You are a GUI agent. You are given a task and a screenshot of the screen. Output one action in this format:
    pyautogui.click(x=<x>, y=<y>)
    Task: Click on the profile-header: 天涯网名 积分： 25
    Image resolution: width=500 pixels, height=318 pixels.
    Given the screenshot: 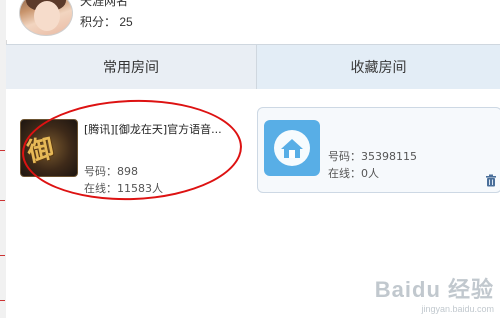 What is the action you would take?
    pyautogui.click(x=253, y=20)
    